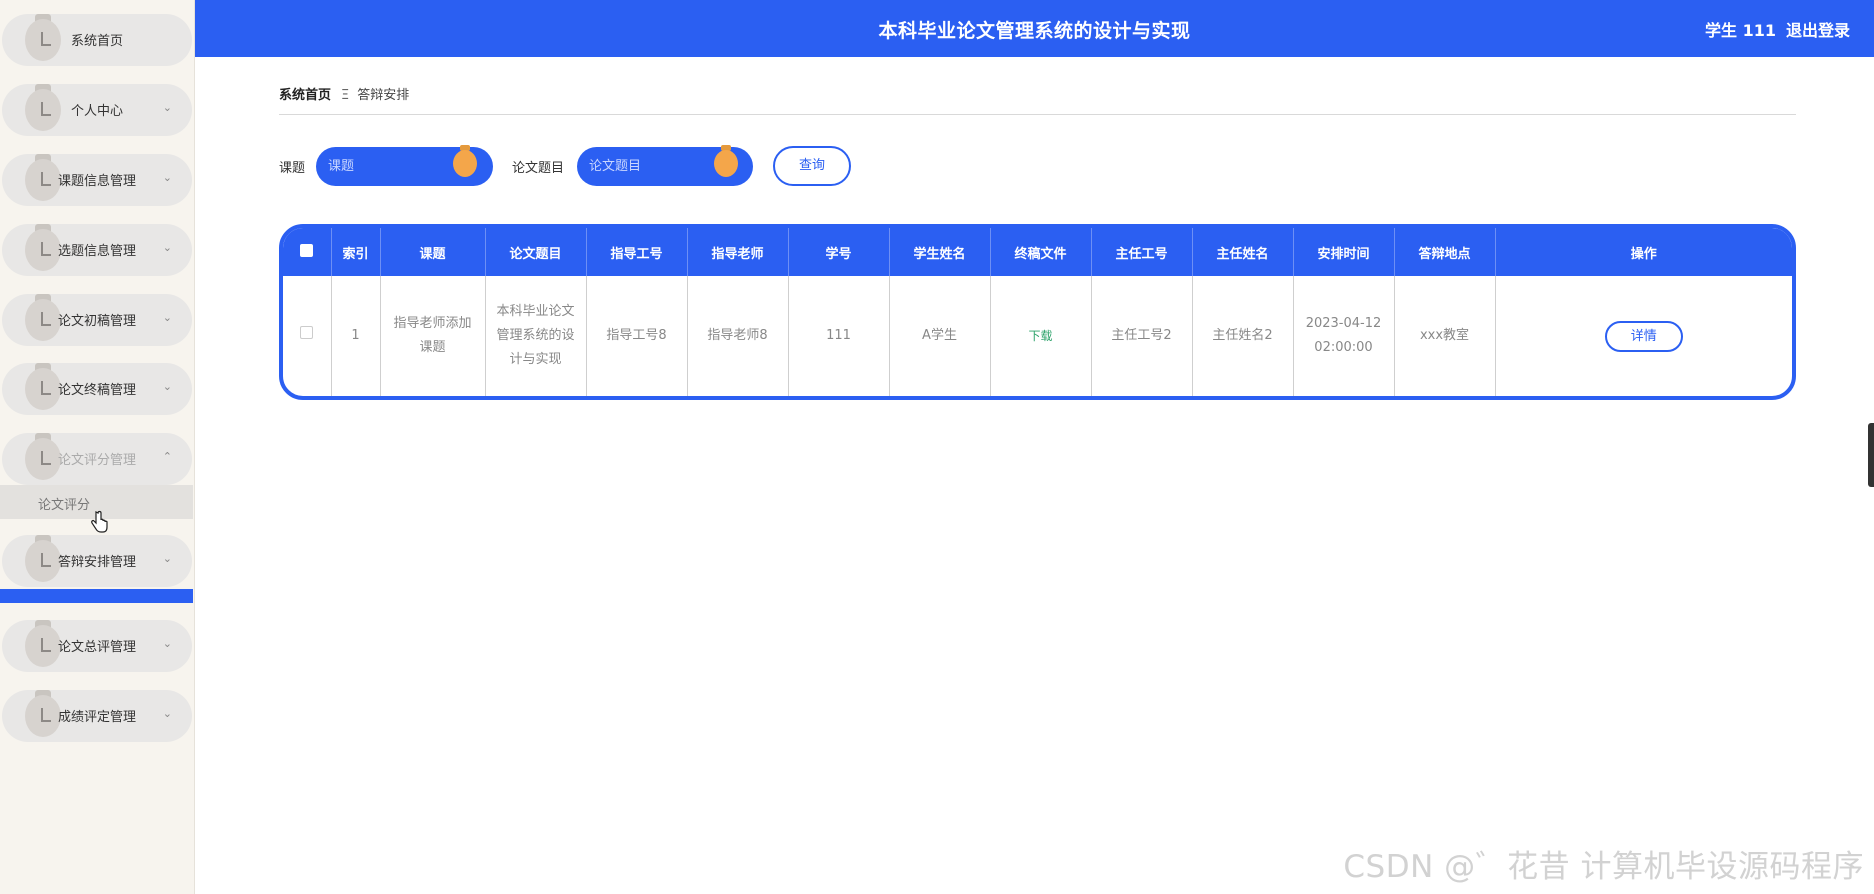 The image size is (1874, 894). What do you see at coordinates (738, 336) in the screenshot?
I see `cell-advisor-name: 指导老师8` at bounding box center [738, 336].